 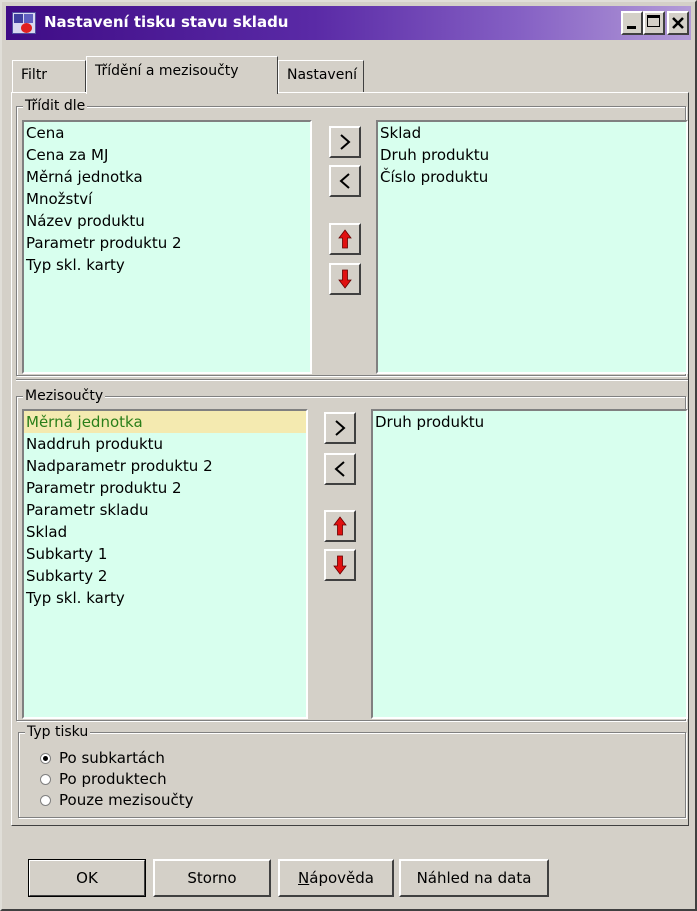 What do you see at coordinates (336, 878) in the screenshot?
I see `help-button: Nápověda` at bounding box center [336, 878].